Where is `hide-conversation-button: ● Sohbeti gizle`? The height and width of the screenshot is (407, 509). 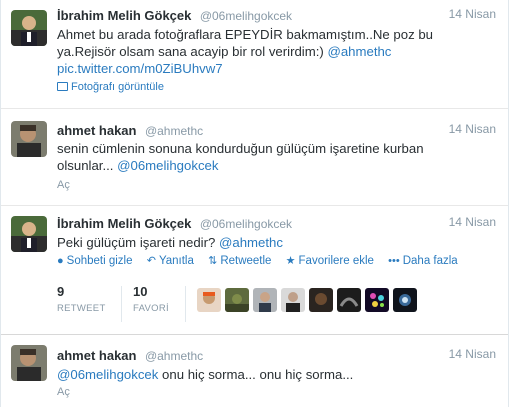 hide-conversation-button: ● Sohbeti gizle is located at coordinates (95, 261).